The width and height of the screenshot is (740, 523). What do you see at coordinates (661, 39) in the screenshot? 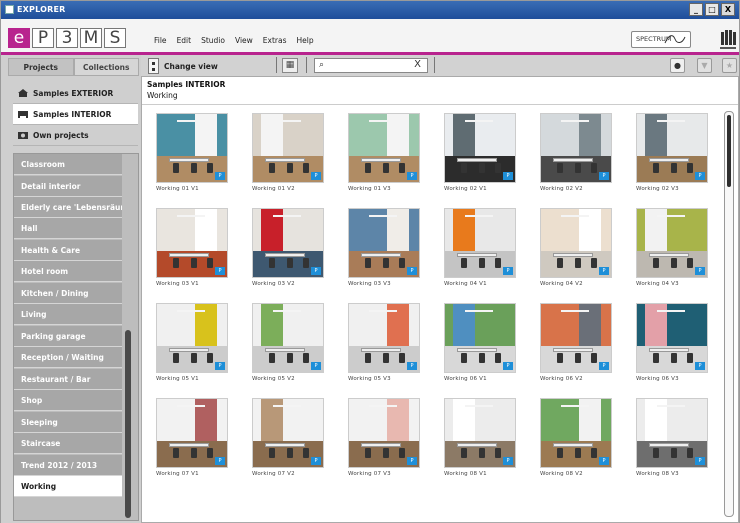
I see `spectrum-button: SPECTRUM` at bounding box center [661, 39].